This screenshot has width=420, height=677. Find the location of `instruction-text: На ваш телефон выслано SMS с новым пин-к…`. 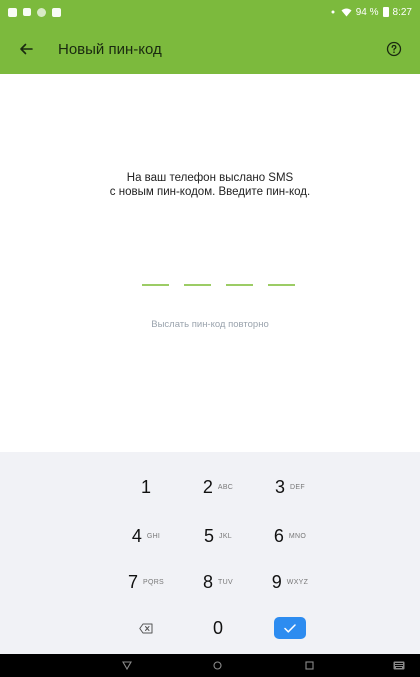

instruction-text: На ваш телефон выслано SMS с новым пин-к… is located at coordinates (210, 185).